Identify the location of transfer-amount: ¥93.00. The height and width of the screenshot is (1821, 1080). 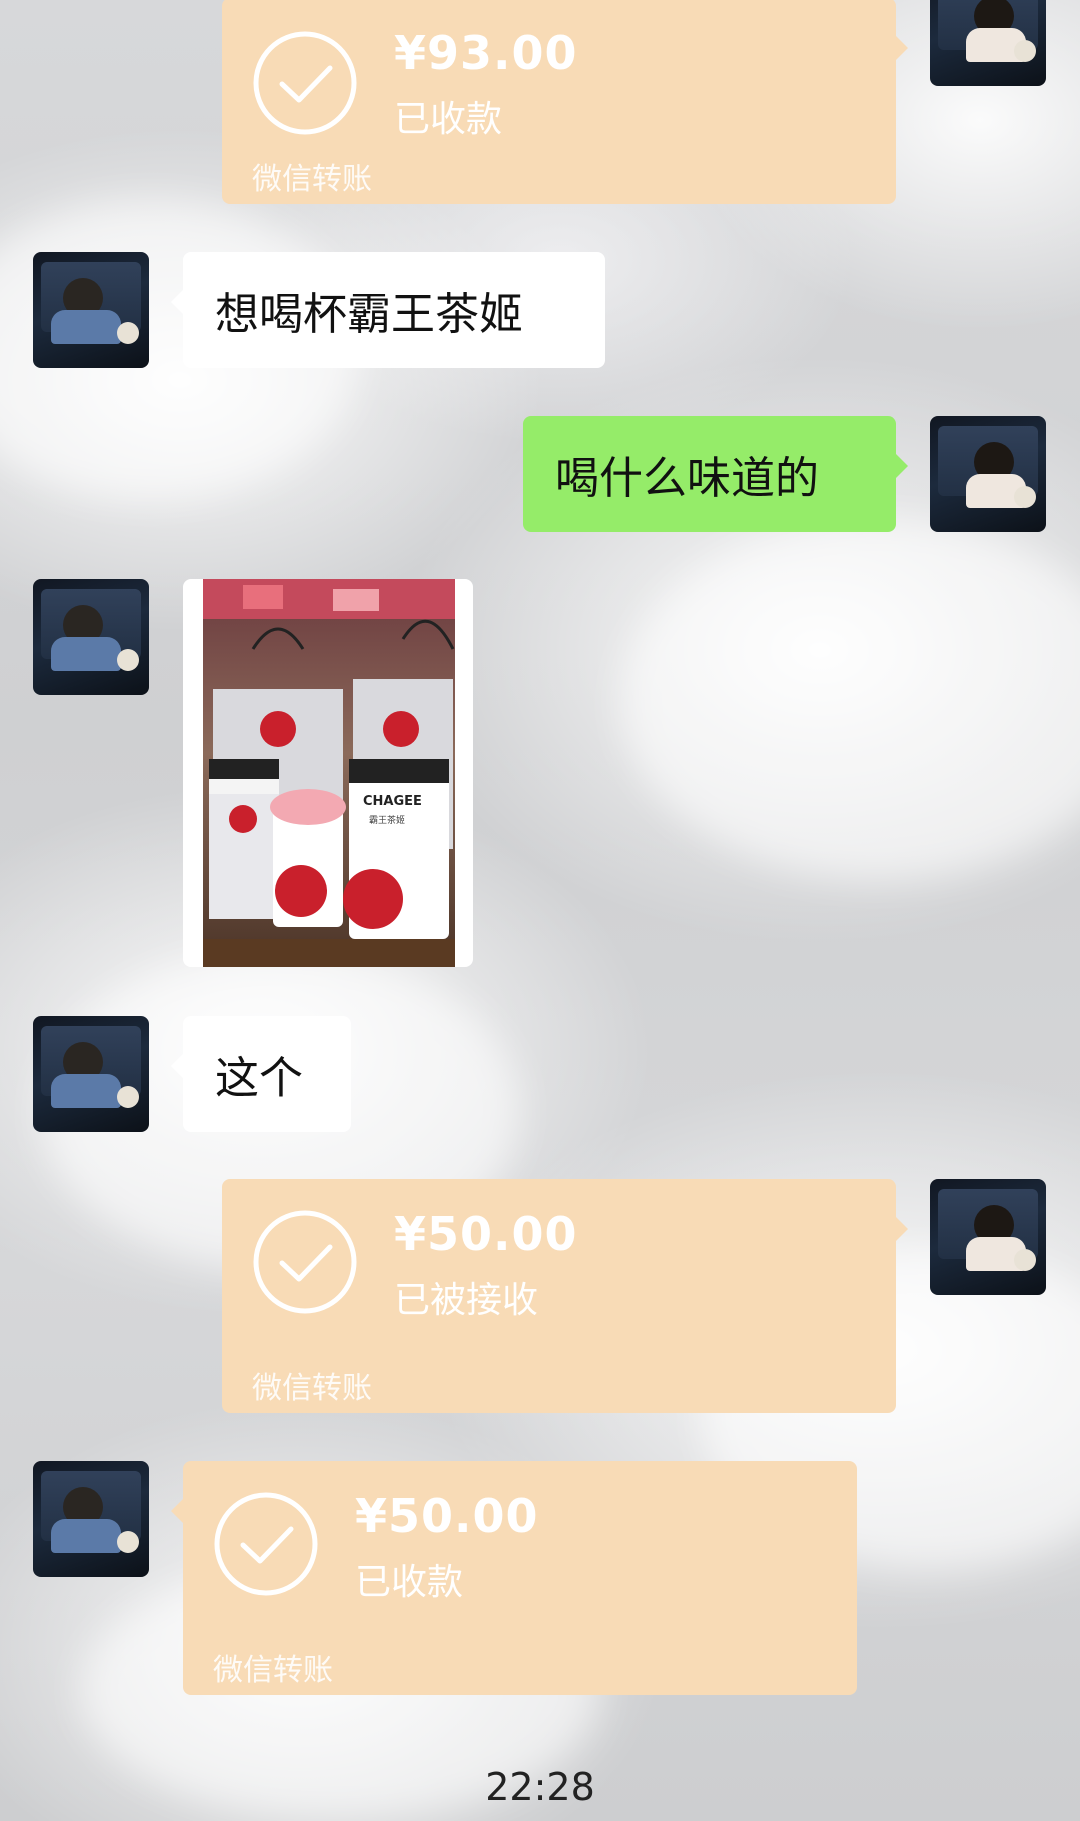
(486, 53).